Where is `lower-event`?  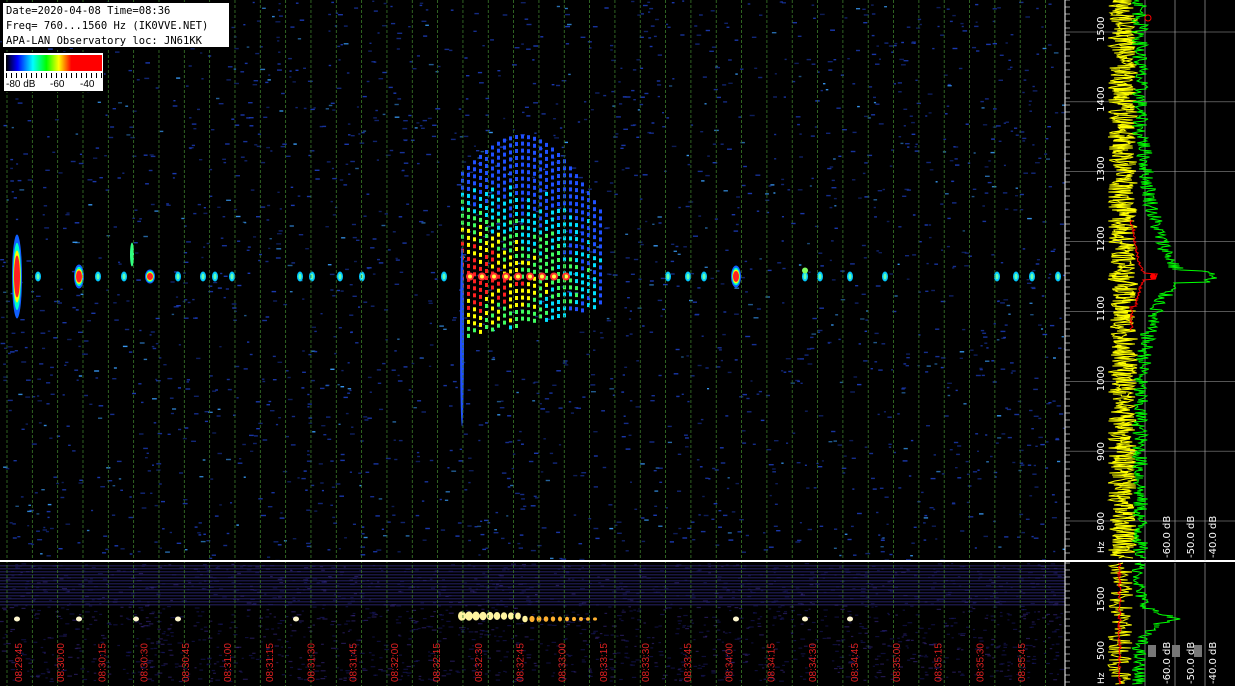 lower-event is located at coordinates (518, 616).